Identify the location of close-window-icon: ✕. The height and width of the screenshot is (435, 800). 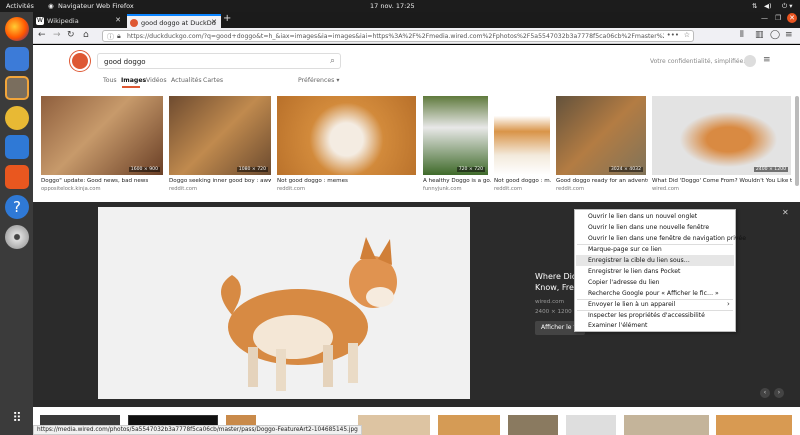
(792, 18).